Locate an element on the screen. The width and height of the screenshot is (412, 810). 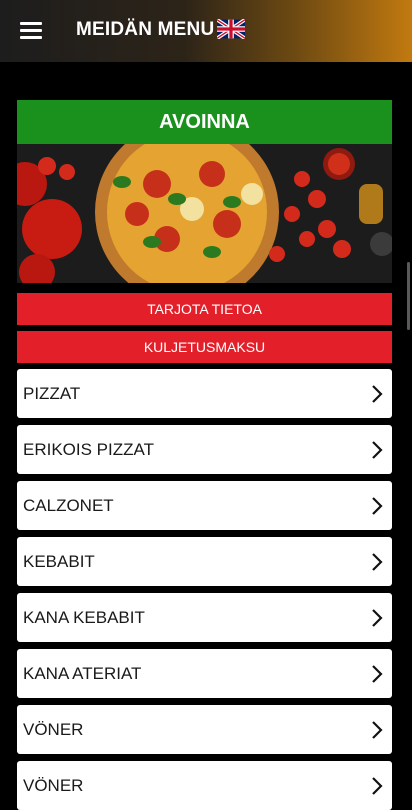
category-label: KEBABIT is located at coordinates (59, 561).